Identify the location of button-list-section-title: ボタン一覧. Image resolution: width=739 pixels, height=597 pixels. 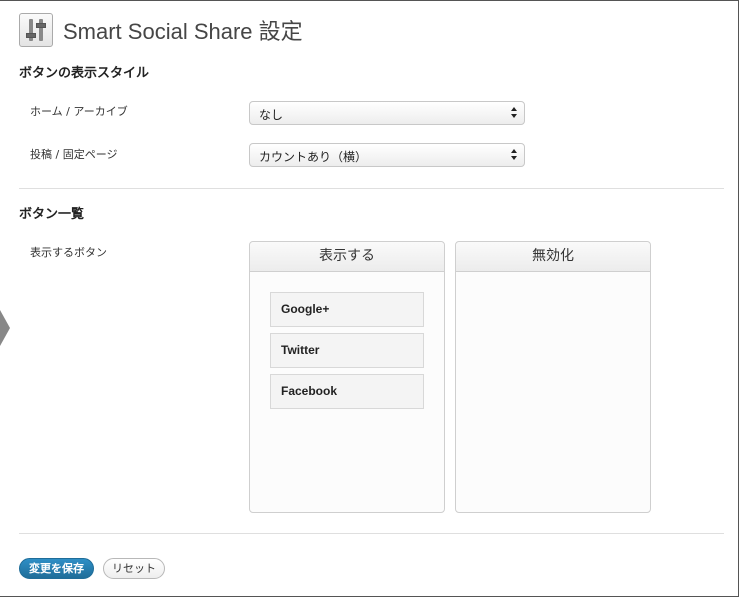
(52, 214).